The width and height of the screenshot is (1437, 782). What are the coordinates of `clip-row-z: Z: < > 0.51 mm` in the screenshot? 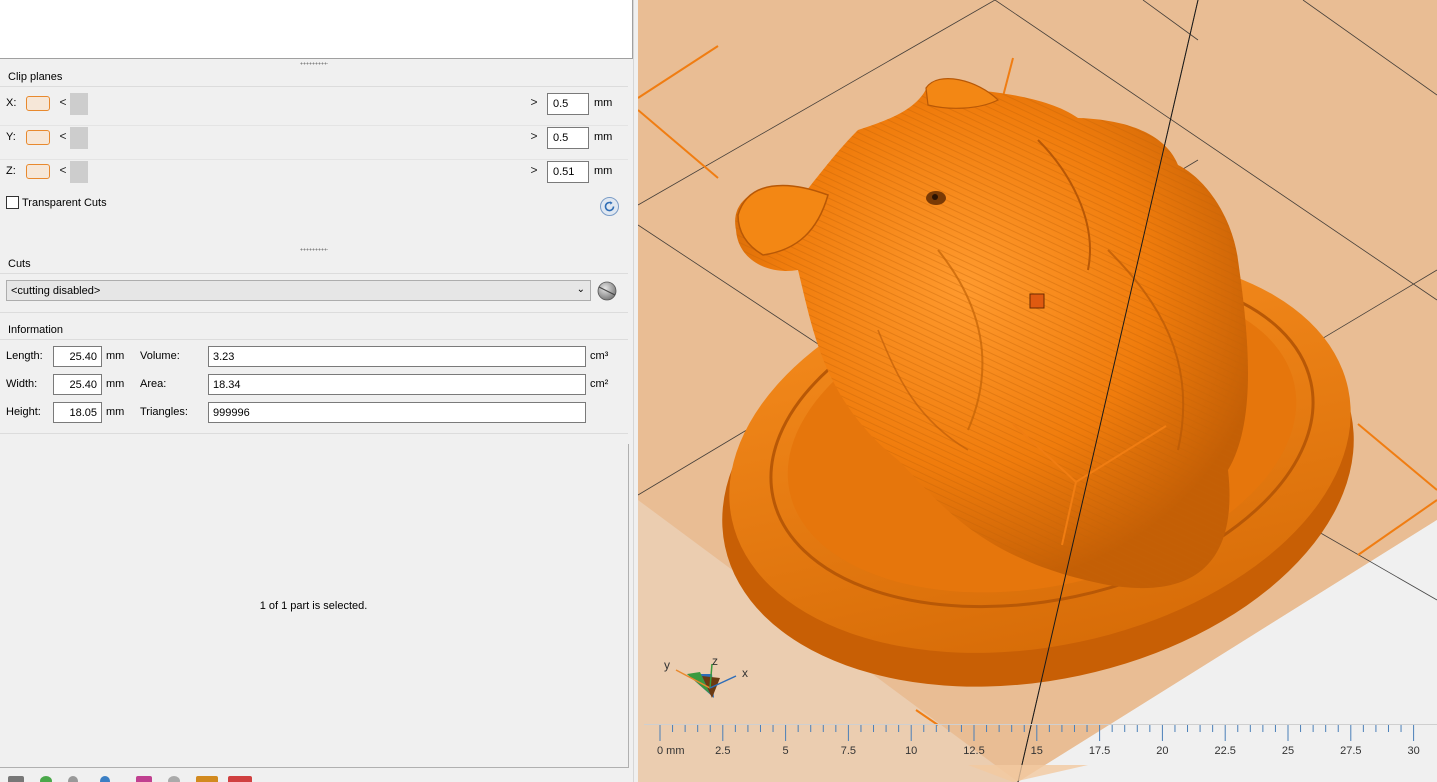 It's located at (314, 172).